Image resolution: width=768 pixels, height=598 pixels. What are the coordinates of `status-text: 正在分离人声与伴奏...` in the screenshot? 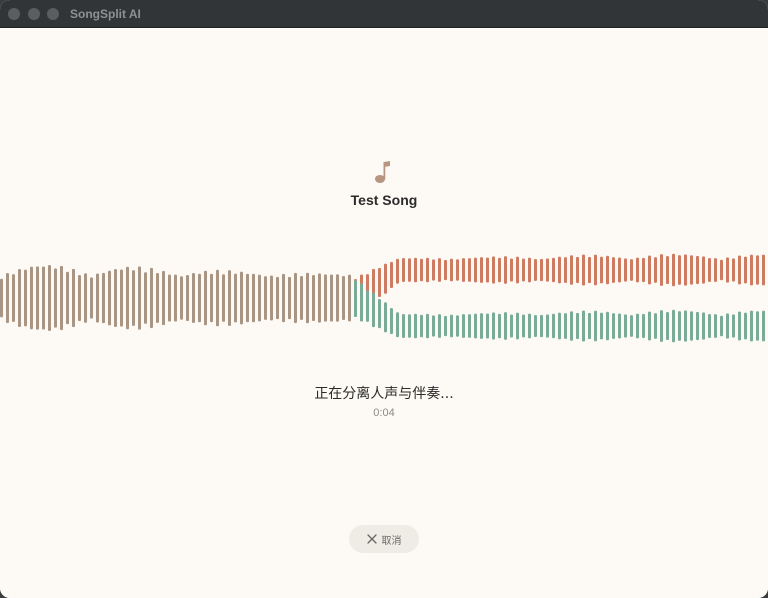 It's located at (384, 394).